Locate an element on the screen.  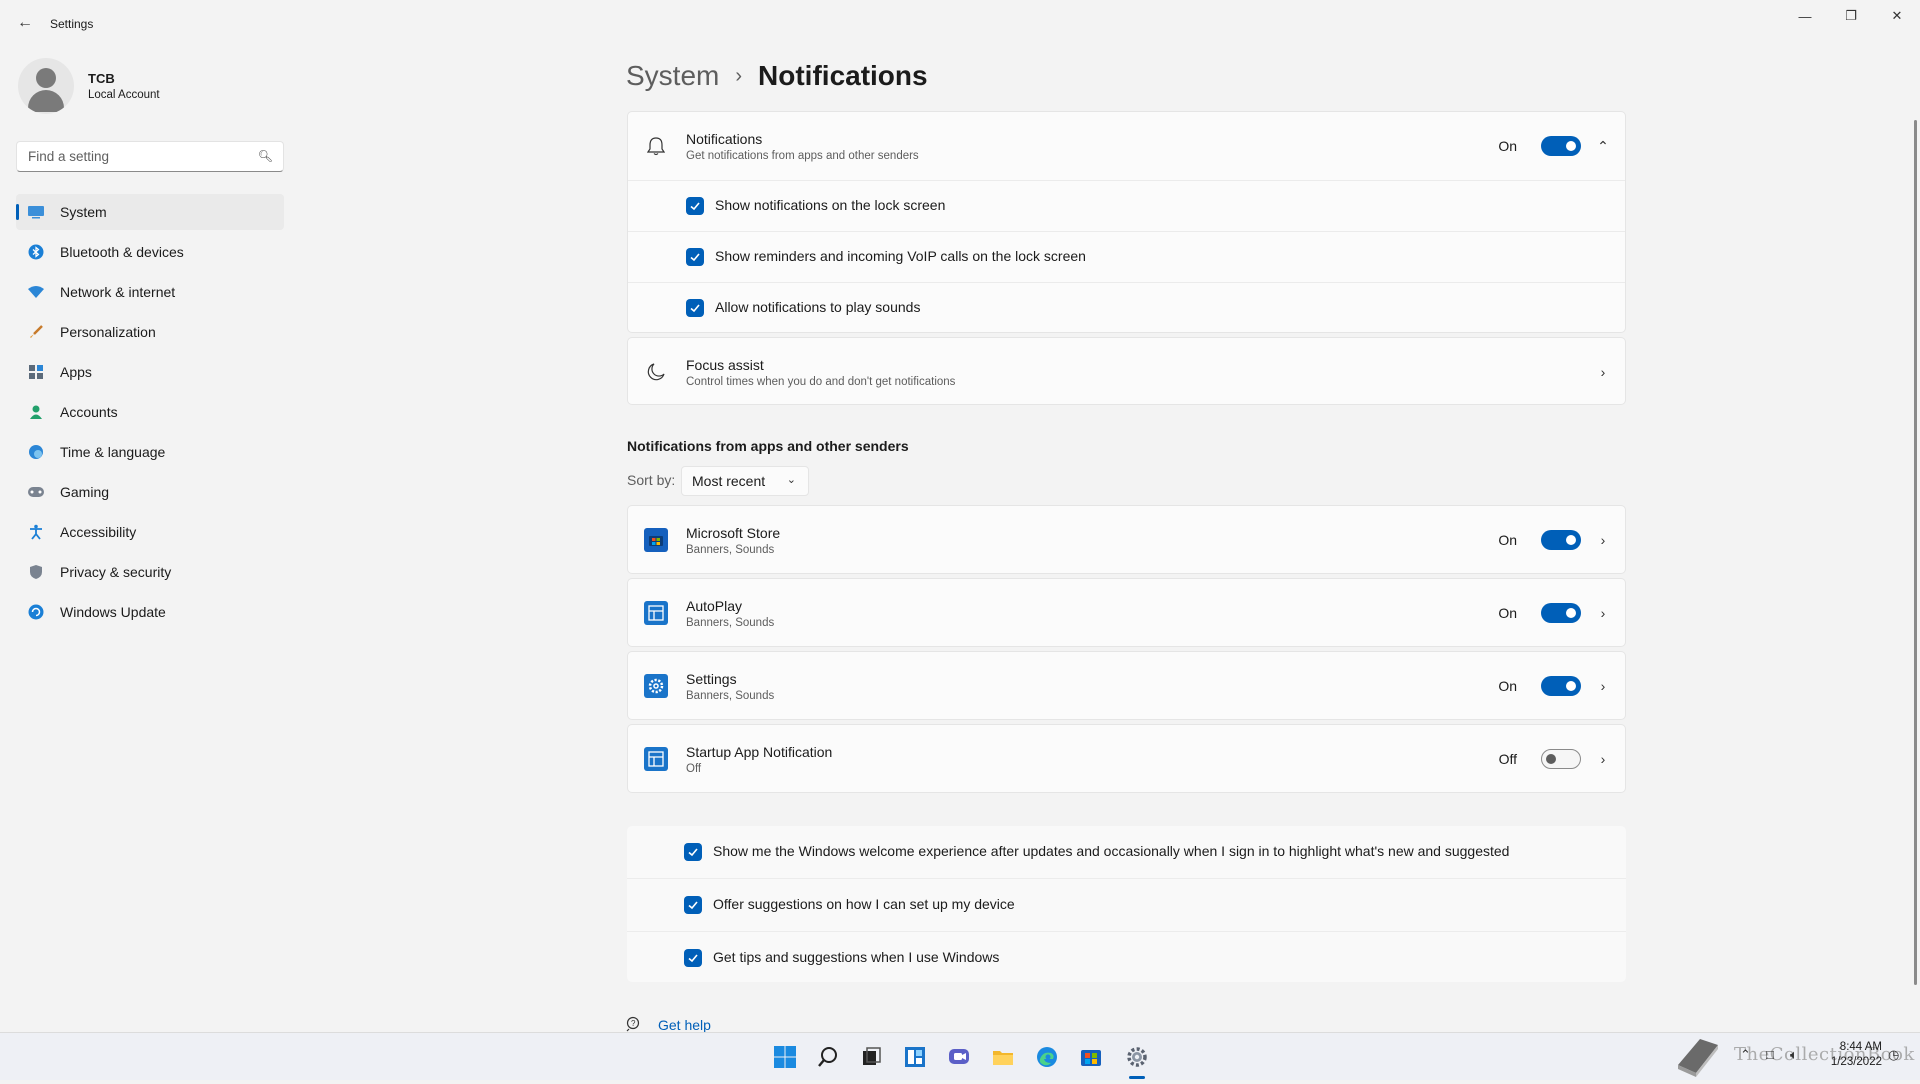
sidebar-item-privacy-security: Privacy & security is located at coordinates (150, 572).